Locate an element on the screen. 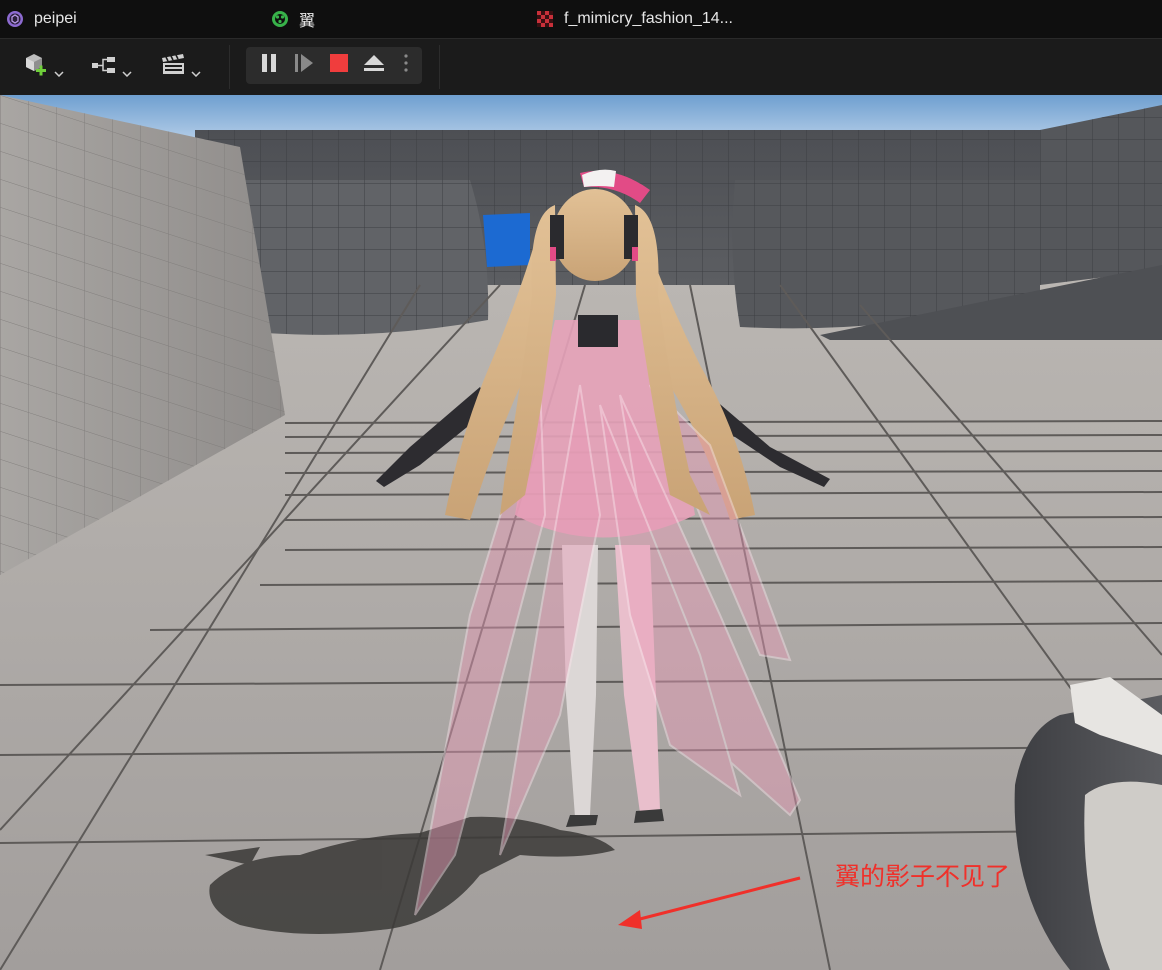 The width and height of the screenshot is (1162, 970). stop-button is located at coordinates (339, 65).